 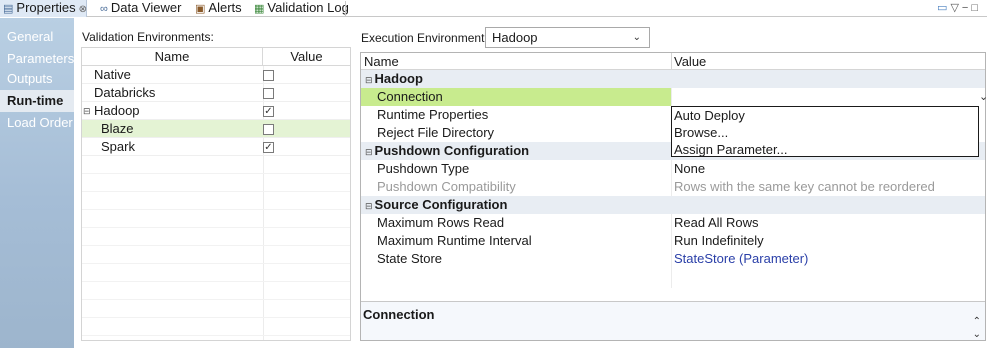 What do you see at coordinates (977, 334) in the screenshot?
I see `scroll-down-icon: ⌄` at bounding box center [977, 334].